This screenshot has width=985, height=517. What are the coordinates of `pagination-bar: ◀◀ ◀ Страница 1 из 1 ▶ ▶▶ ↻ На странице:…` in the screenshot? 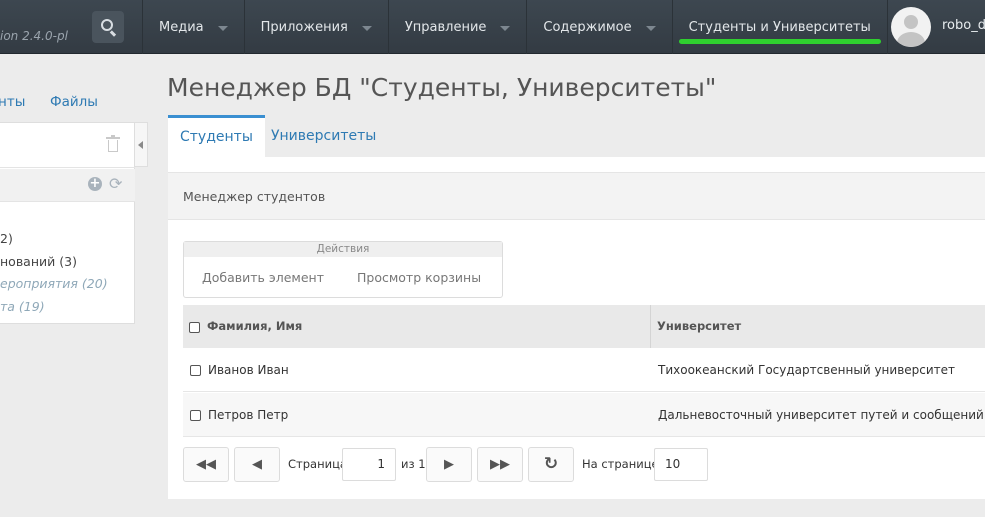 It's located at (584, 465).